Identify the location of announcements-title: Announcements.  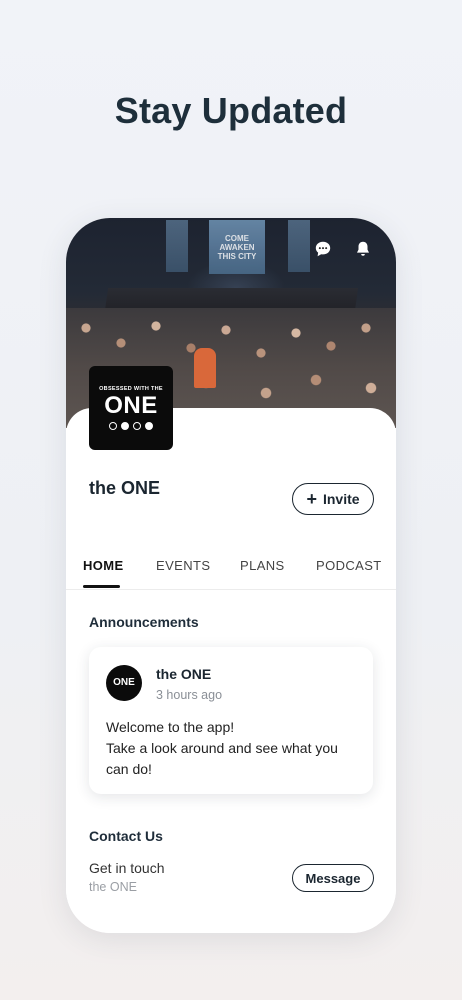
(144, 622).